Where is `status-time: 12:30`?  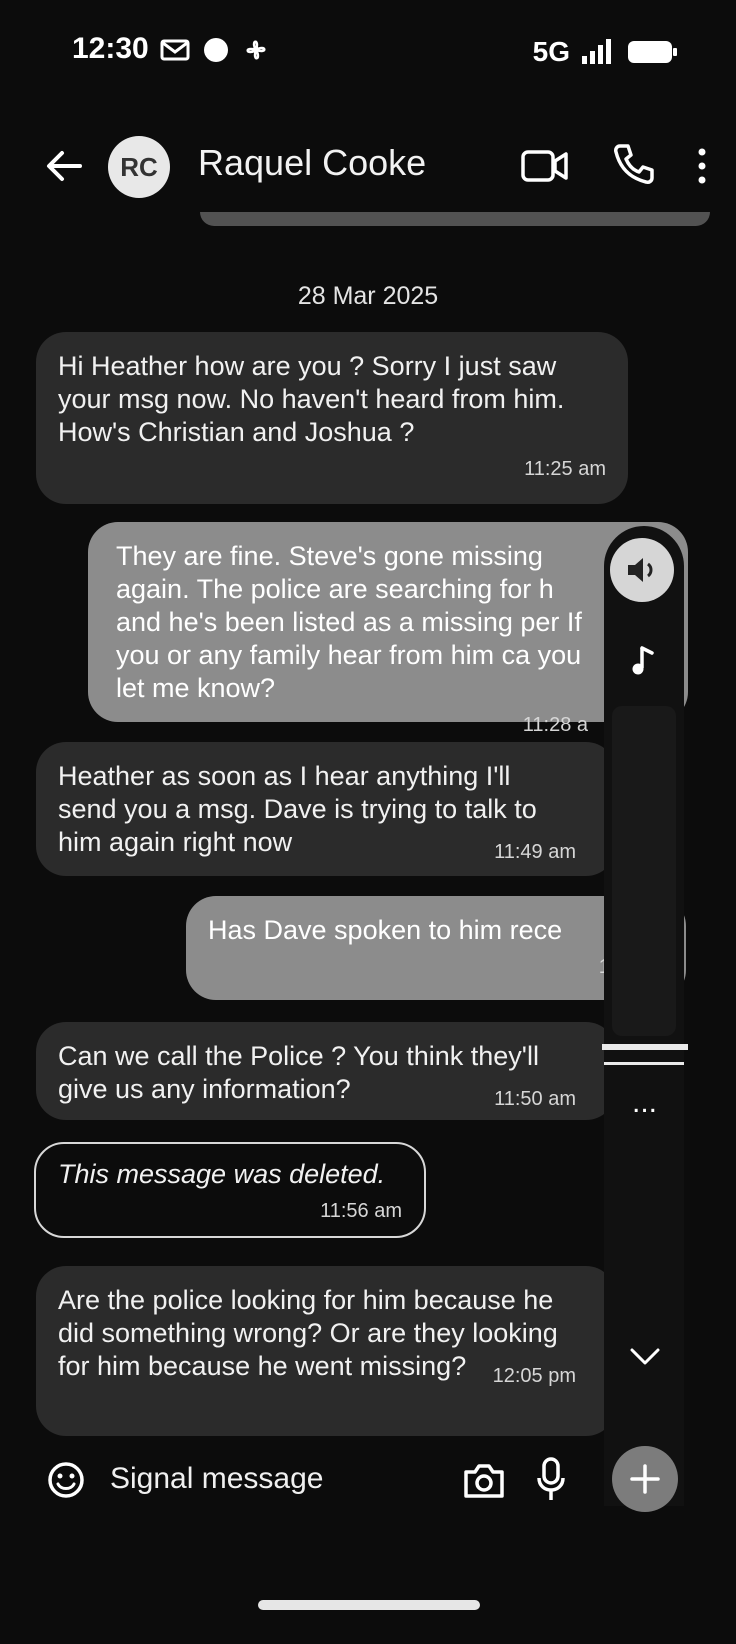
status-time: 12:30 is located at coordinates (110, 48).